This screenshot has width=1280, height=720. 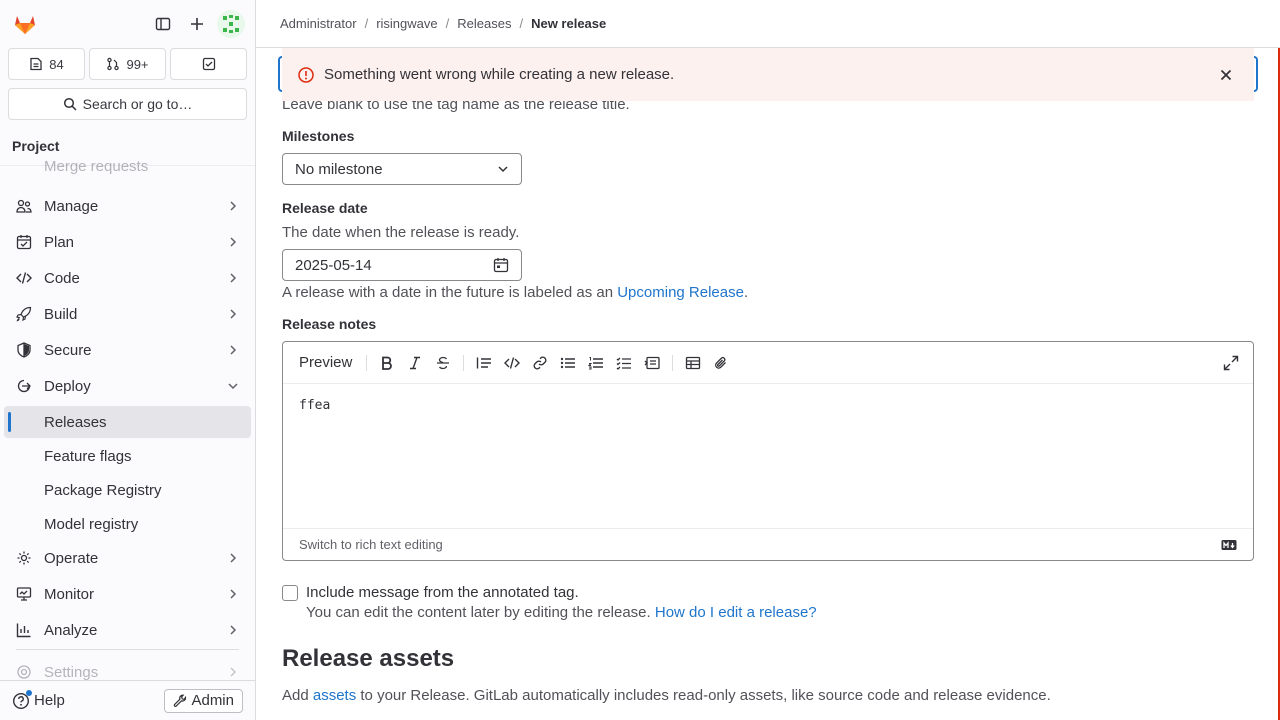 I want to click on sidebar-item-label: Package Registry, so click(x=103, y=490).